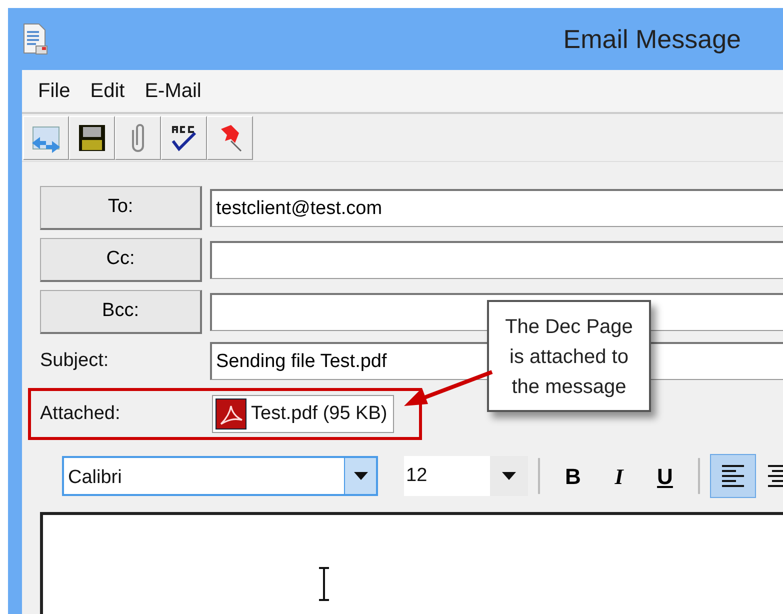  Describe the element at coordinates (81, 414) in the screenshot. I see `attached-label: Attached:` at that location.